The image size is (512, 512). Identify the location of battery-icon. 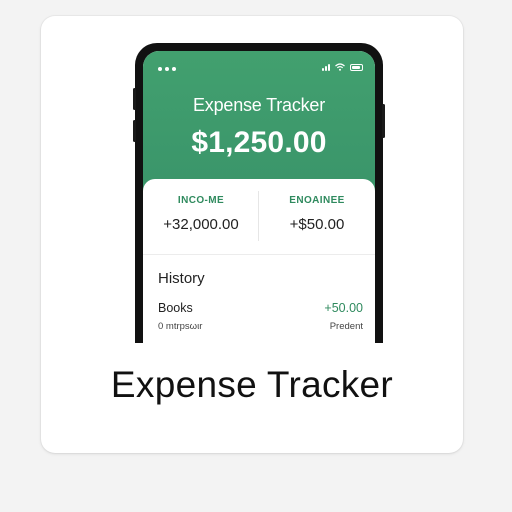
(356, 67).